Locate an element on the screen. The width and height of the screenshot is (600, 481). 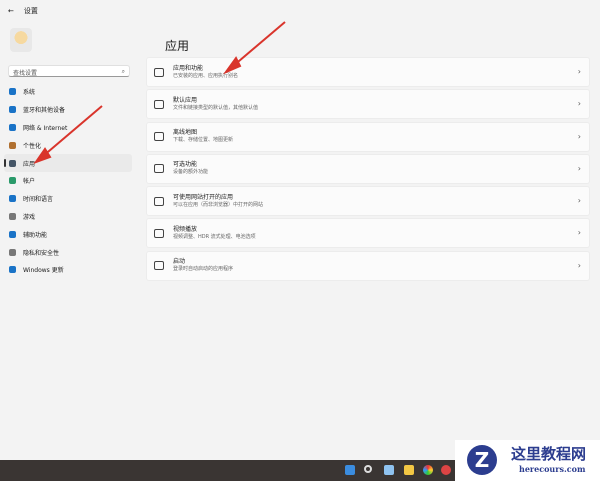
watermark: Z 这里教程网 herecours.com is located at coordinates (527, 460).